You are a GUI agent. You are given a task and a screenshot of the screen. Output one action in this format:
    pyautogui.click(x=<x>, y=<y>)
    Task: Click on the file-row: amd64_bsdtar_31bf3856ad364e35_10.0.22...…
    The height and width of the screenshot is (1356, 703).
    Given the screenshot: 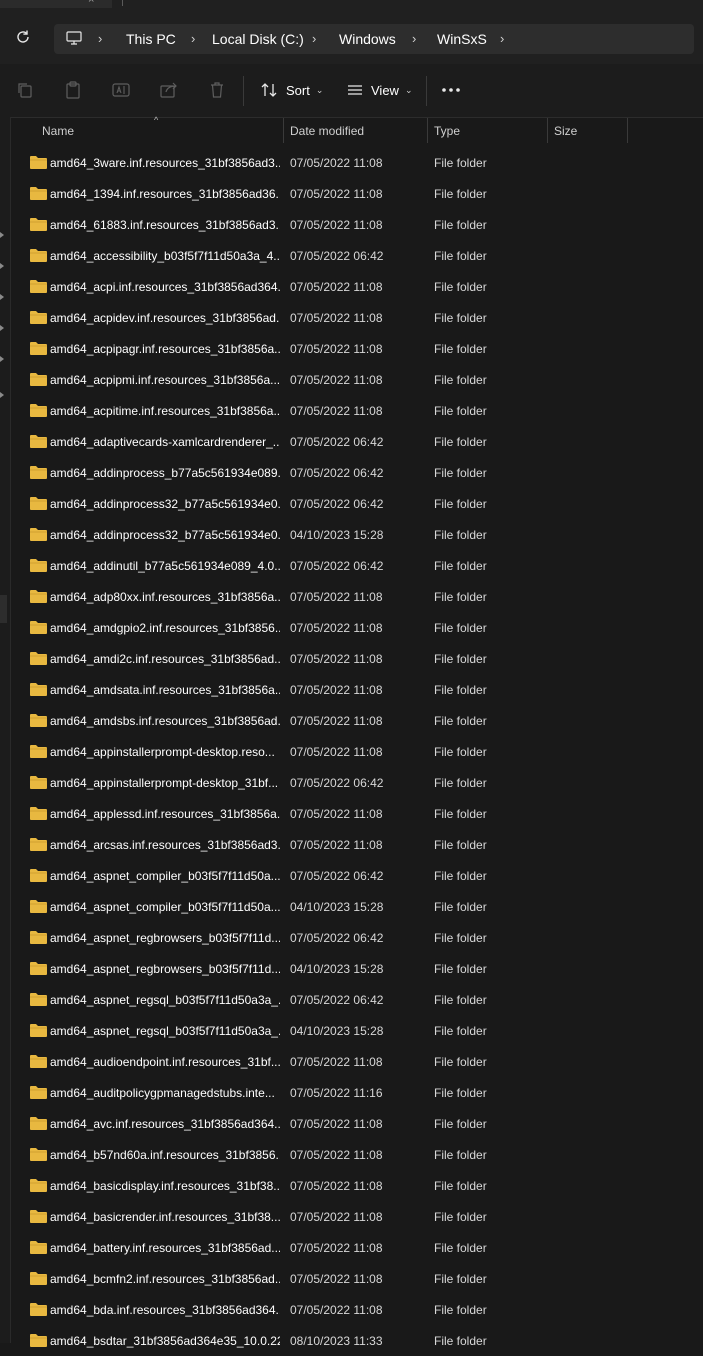 What is the action you would take?
    pyautogui.click(x=357, y=1340)
    